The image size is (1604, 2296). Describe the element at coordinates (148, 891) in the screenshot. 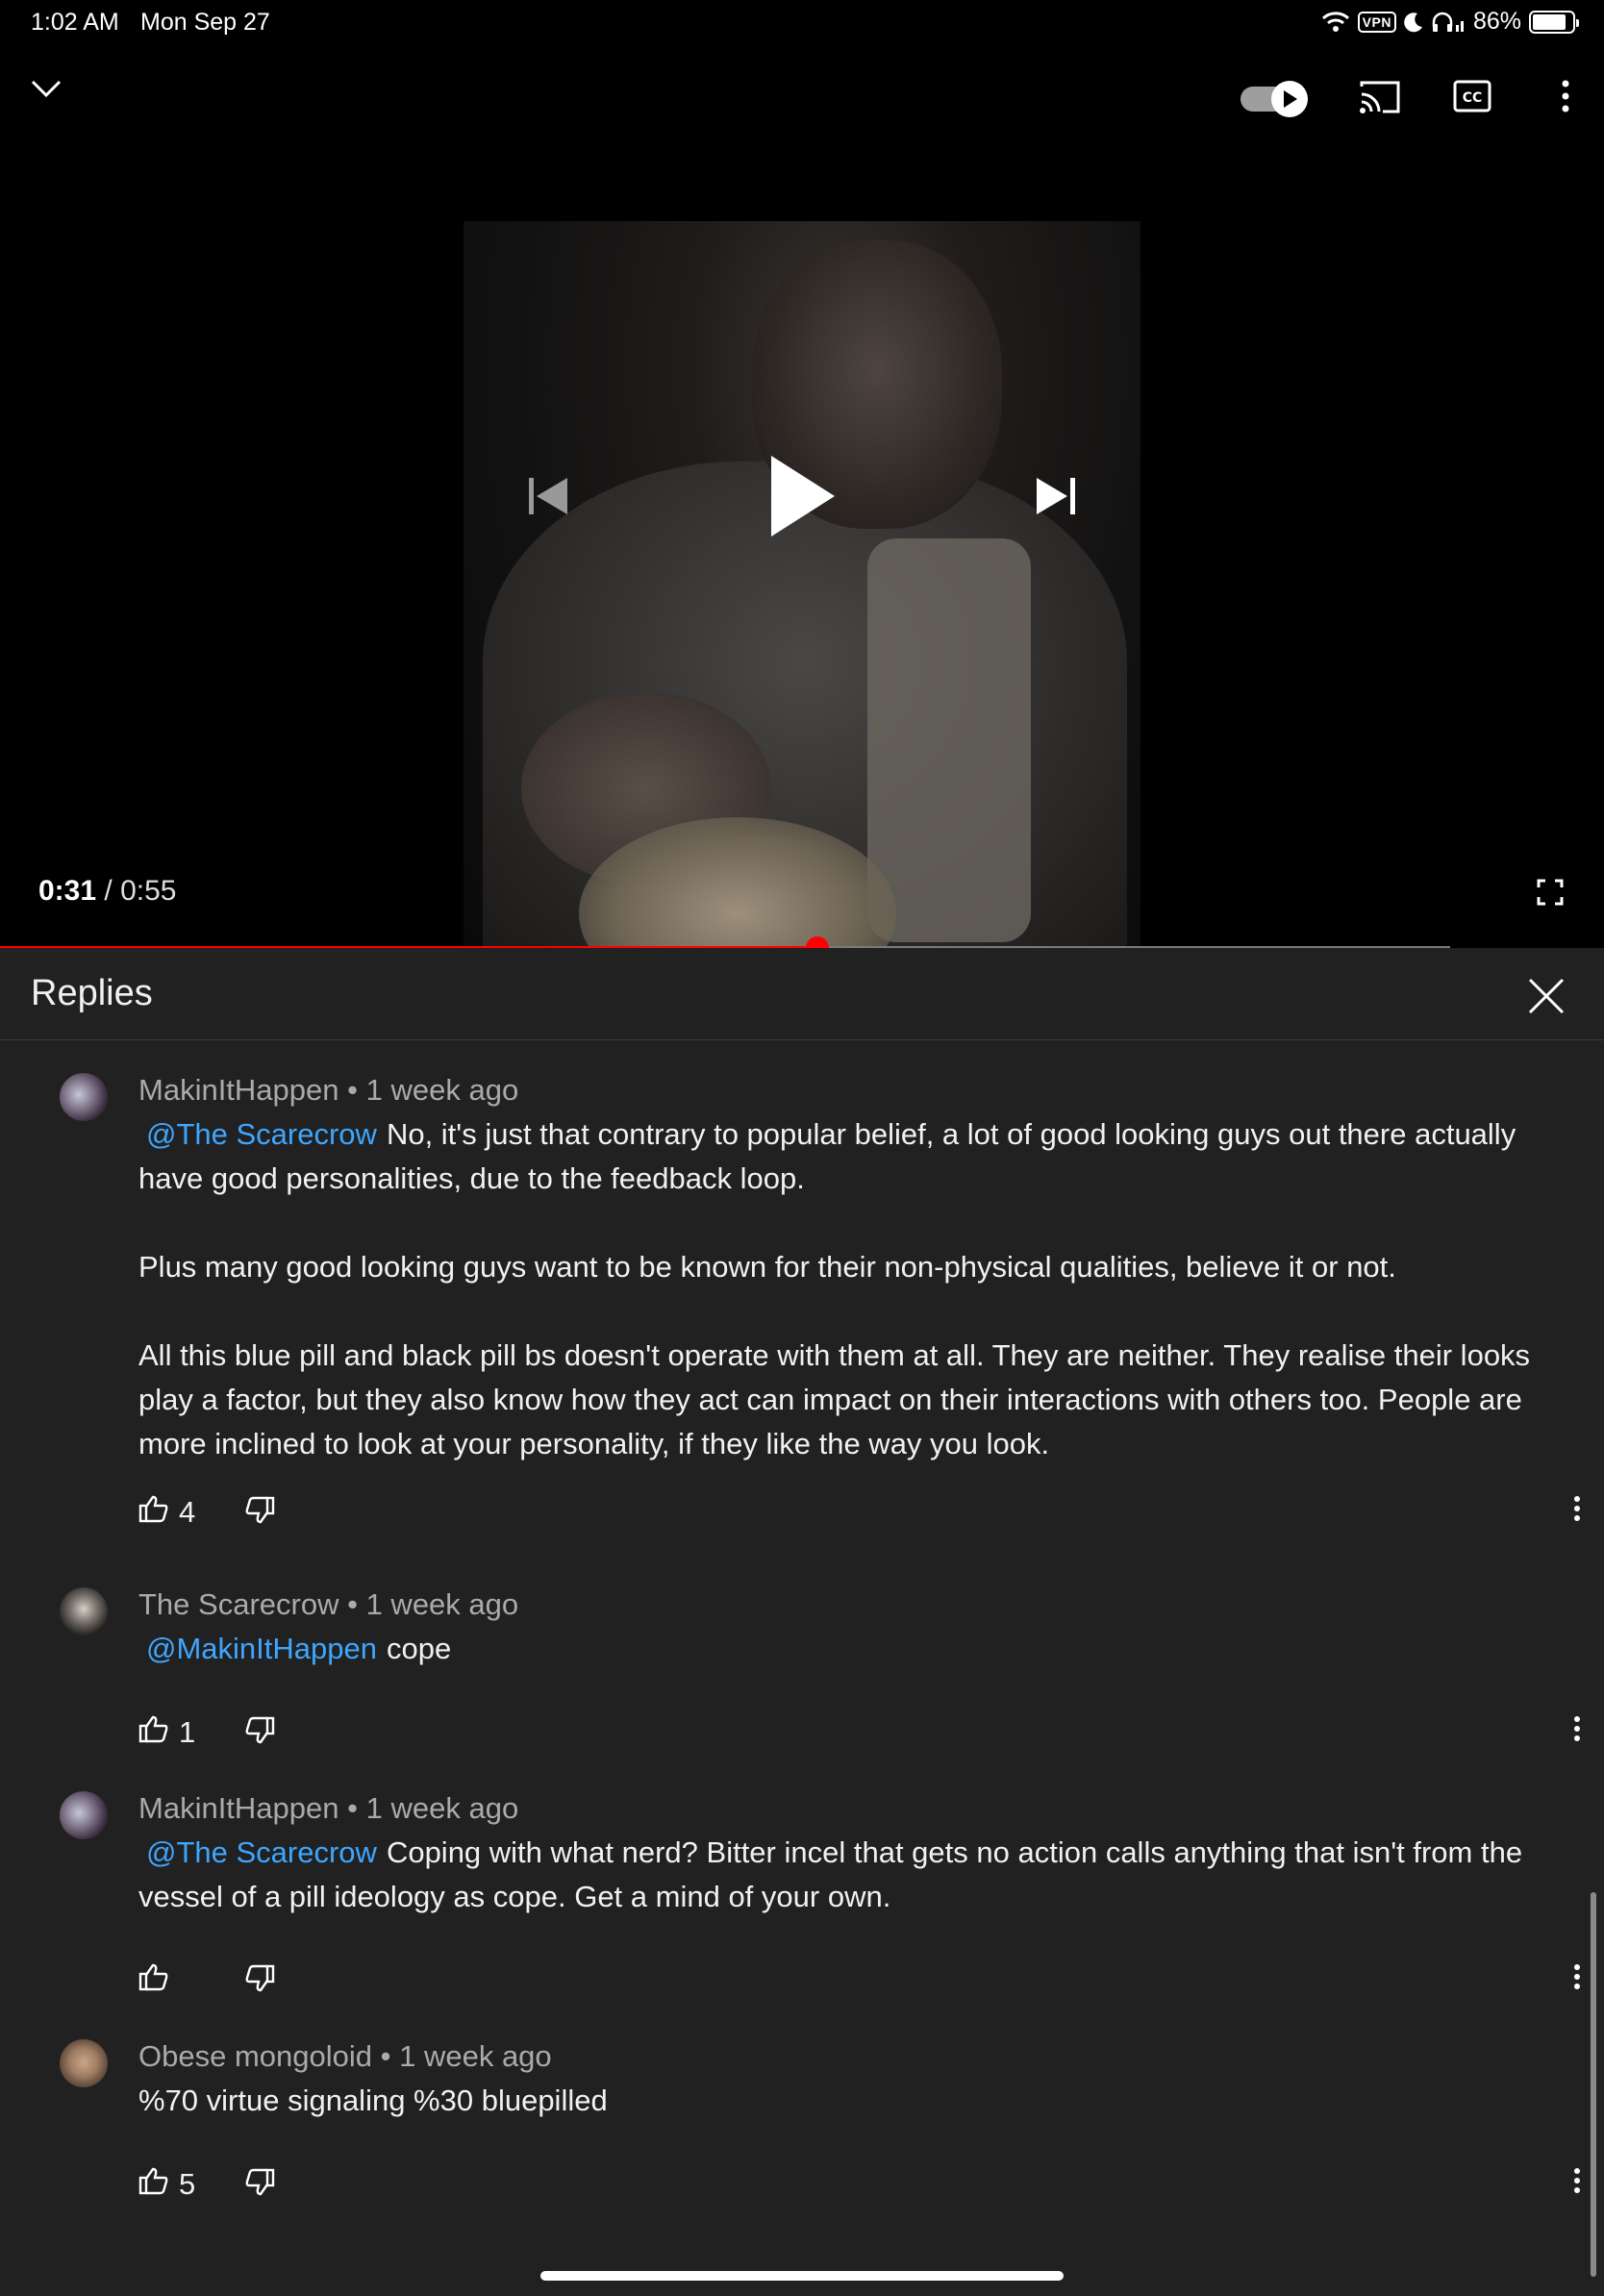

I see `duration: 0:55` at that location.